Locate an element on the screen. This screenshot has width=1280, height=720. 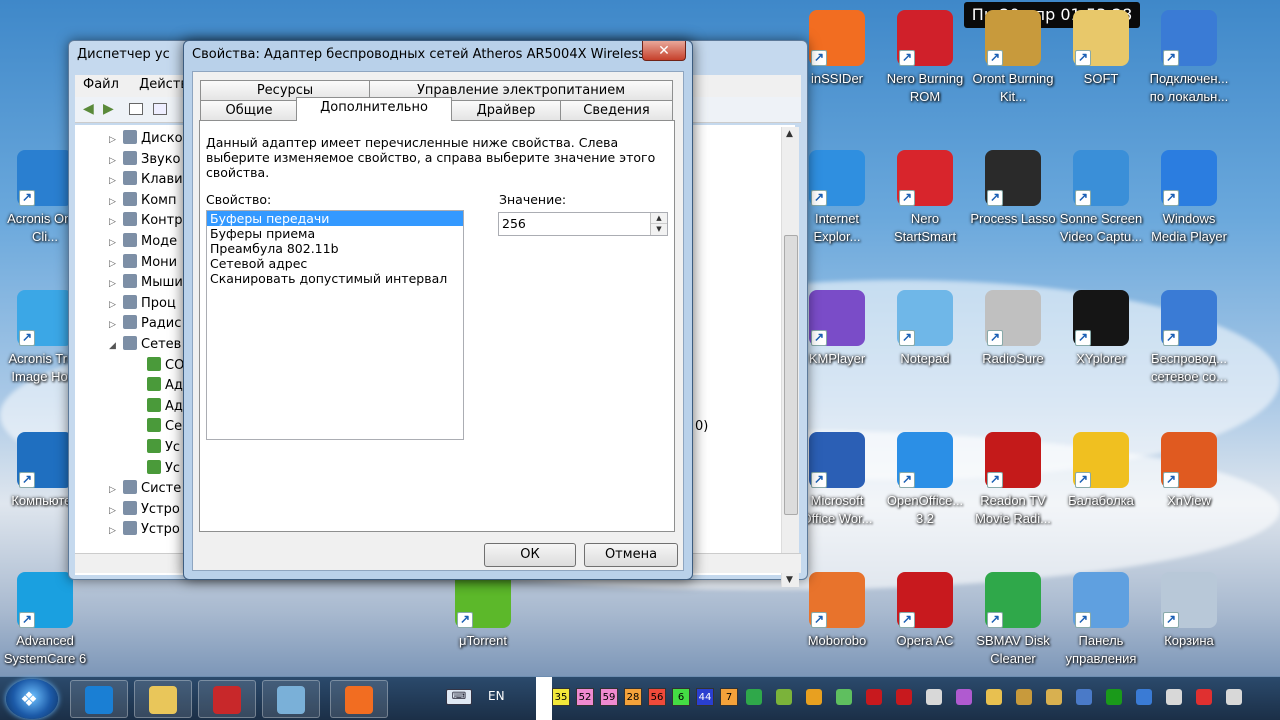
tray-counter-badge: 35 is located at coordinates (561, 697).